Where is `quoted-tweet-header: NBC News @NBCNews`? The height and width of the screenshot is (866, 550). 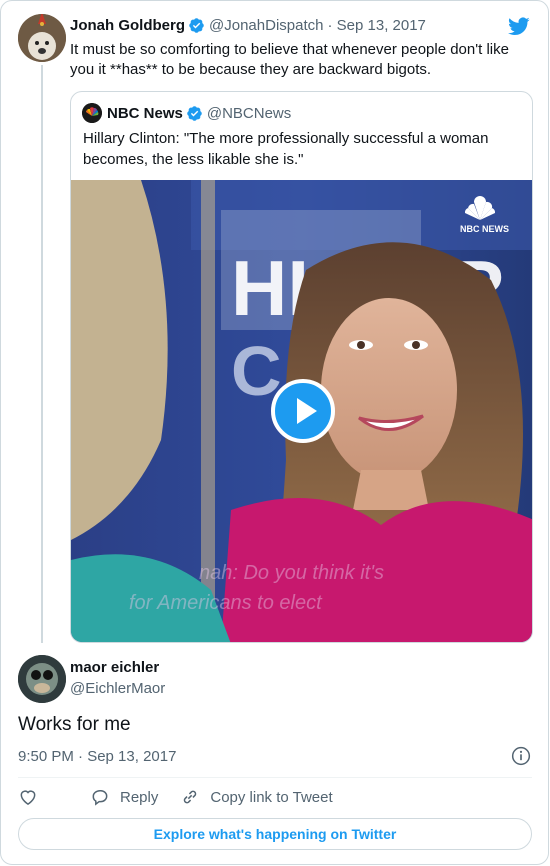
quoted-tweet-header: NBC News @NBCNews is located at coordinates (186, 113).